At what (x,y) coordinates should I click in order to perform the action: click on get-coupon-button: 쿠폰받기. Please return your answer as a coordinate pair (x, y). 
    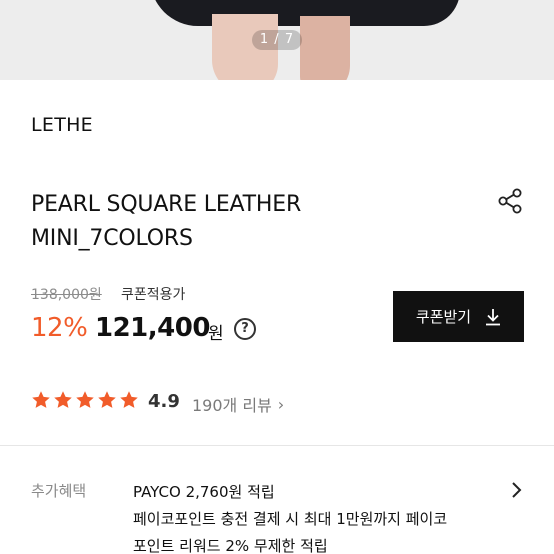
    Looking at the image, I should click on (458, 316).